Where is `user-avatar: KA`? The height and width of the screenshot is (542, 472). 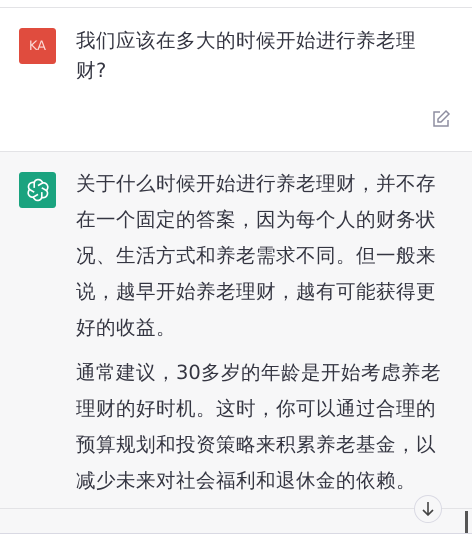
user-avatar: KA is located at coordinates (37, 46).